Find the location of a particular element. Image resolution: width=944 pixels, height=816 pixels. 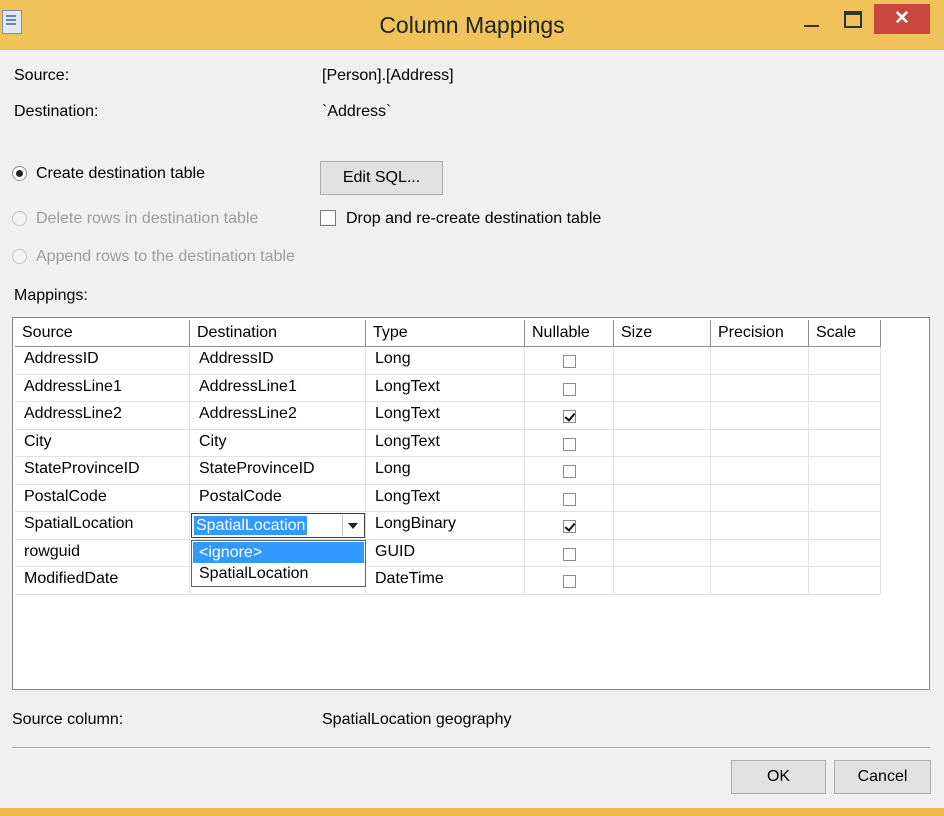

dropdown-option-spatiallocation: SpatialLocation is located at coordinates (278, 573).